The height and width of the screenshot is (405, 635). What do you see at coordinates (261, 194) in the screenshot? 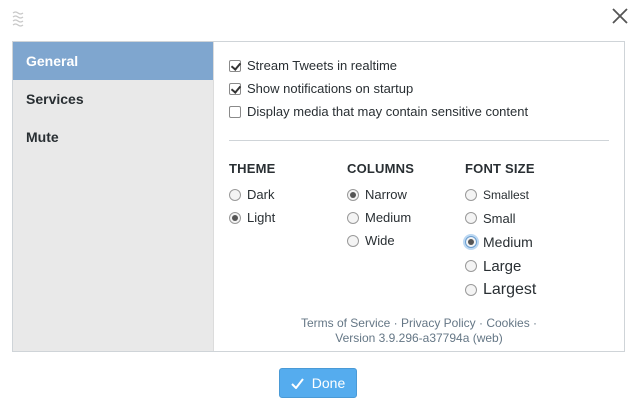
I see `radio-label: Dark` at bounding box center [261, 194].